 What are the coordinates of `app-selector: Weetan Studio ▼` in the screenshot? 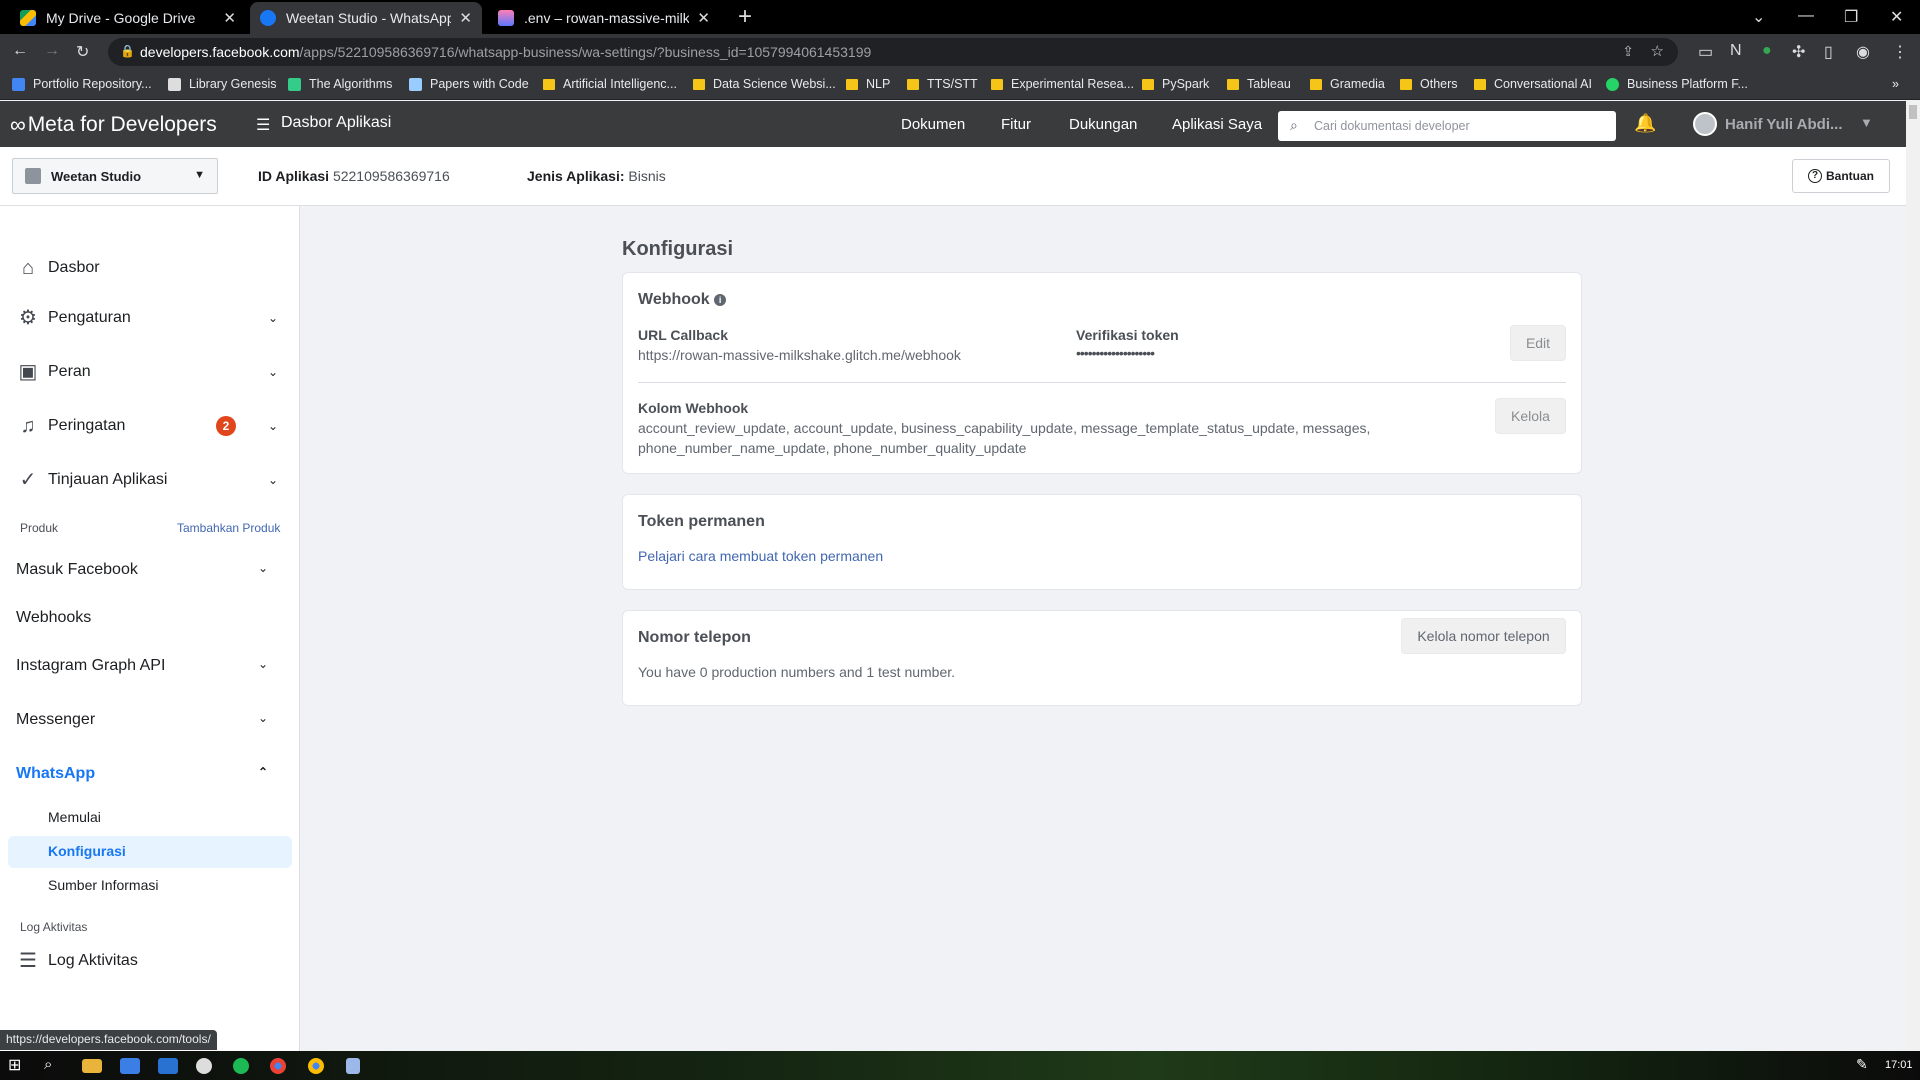 It's located at (115, 176).